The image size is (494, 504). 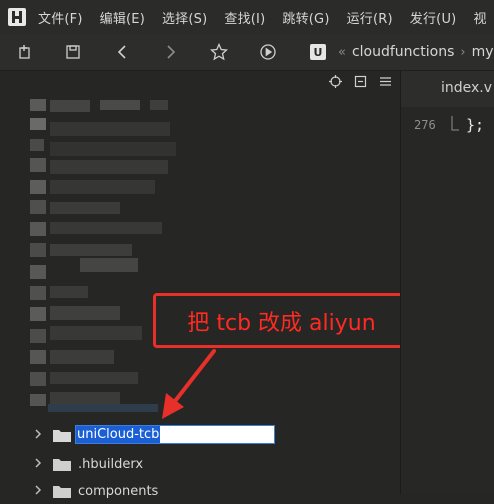 I want to click on favorite-button, so click(x=219, y=52).